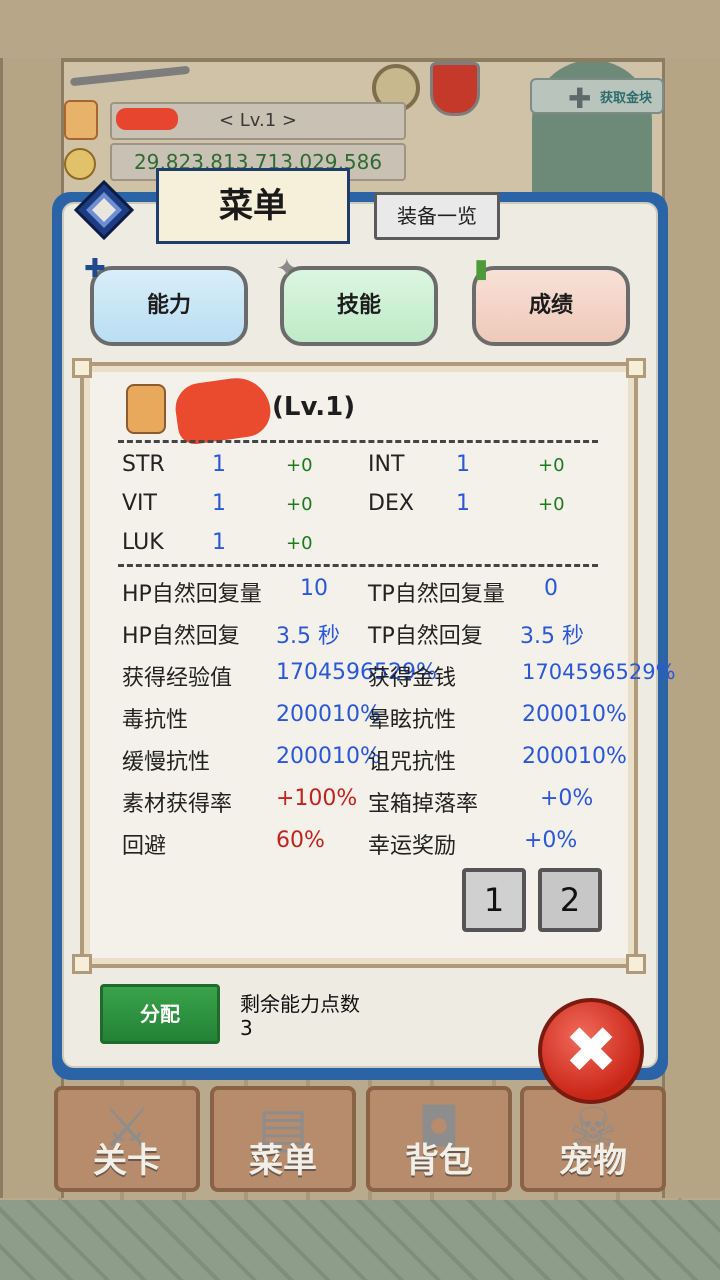 The width and height of the screenshot is (720, 1280). What do you see at coordinates (691, 628) in the screenshot?
I see `background-pillar-right` at bounding box center [691, 628].